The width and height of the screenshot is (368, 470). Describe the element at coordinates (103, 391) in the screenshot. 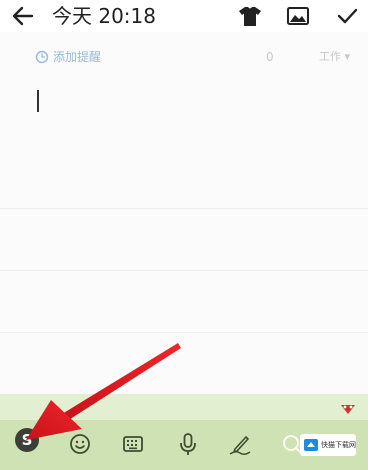

I see `annotation-arrow` at that location.